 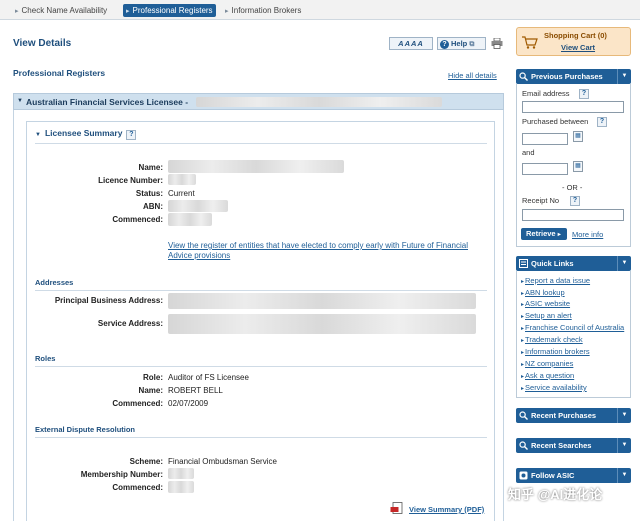 What do you see at coordinates (546, 315) in the screenshot?
I see `quick-link-setup-alert: ▸Setup an alert` at bounding box center [546, 315].